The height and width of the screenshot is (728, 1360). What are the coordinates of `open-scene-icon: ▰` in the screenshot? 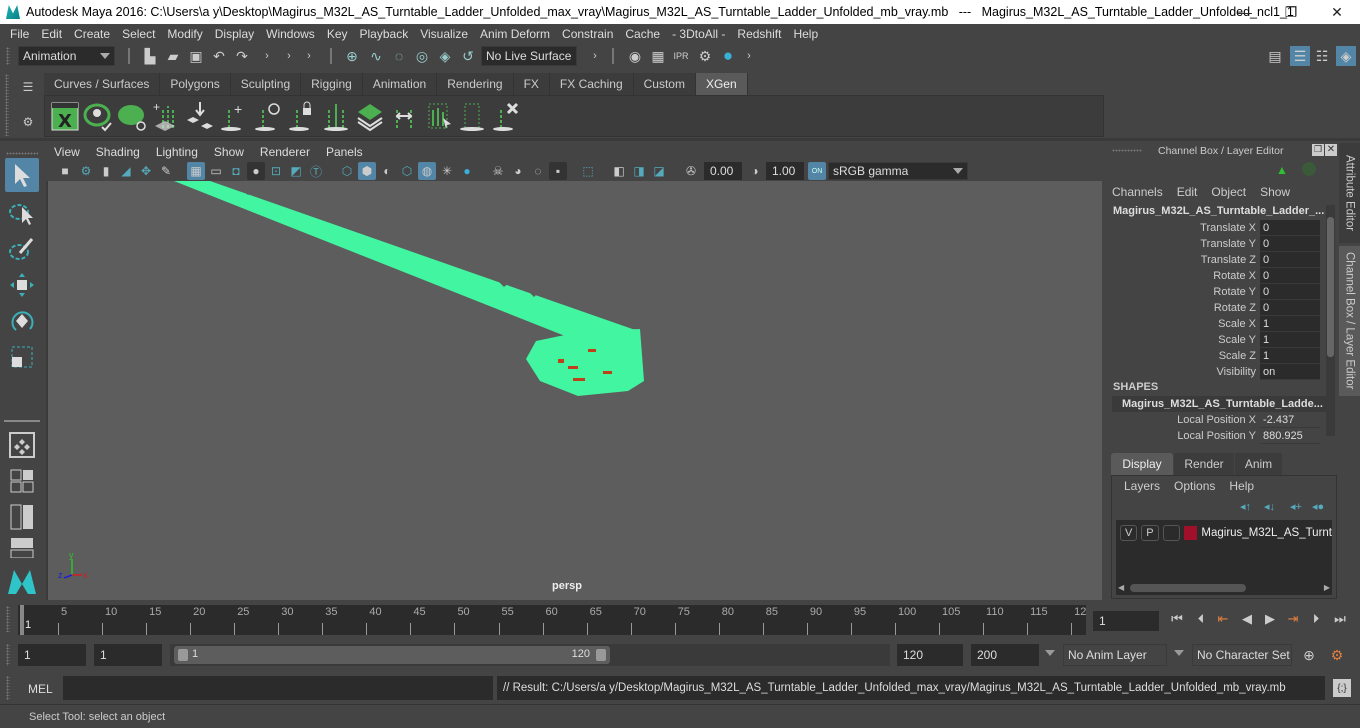 It's located at (173, 56).